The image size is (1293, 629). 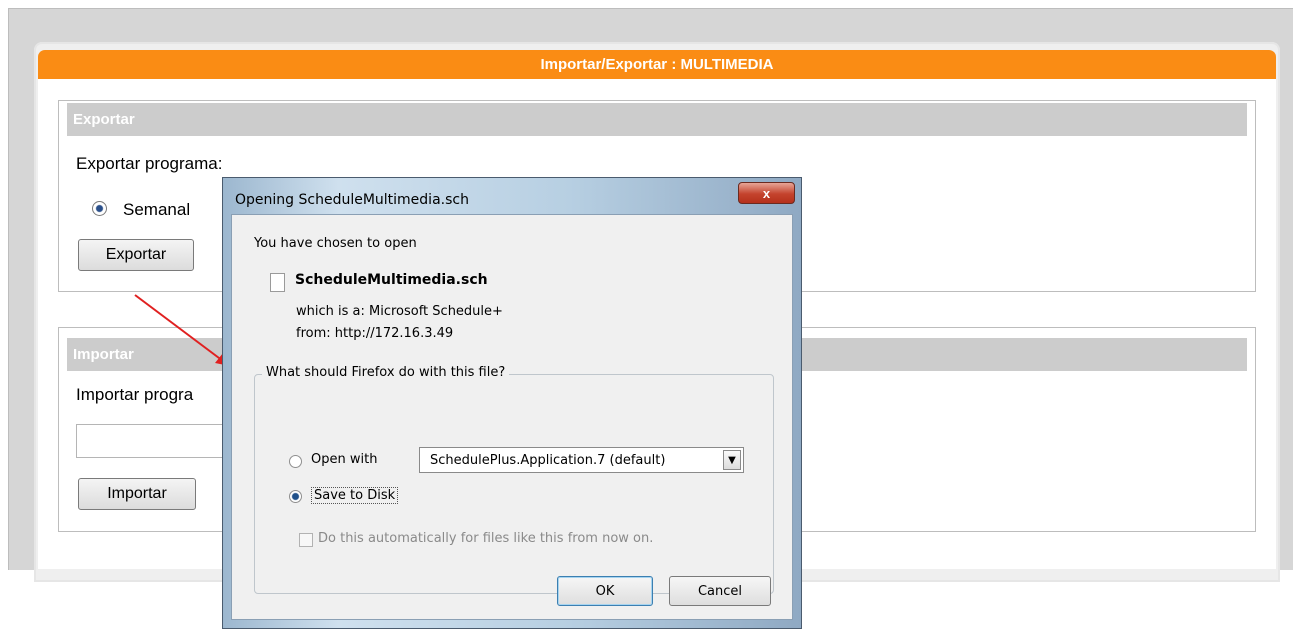 What do you see at coordinates (136, 255) in the screenshot?
I see `export-button: Exportar` at bounding box center [136, 255].